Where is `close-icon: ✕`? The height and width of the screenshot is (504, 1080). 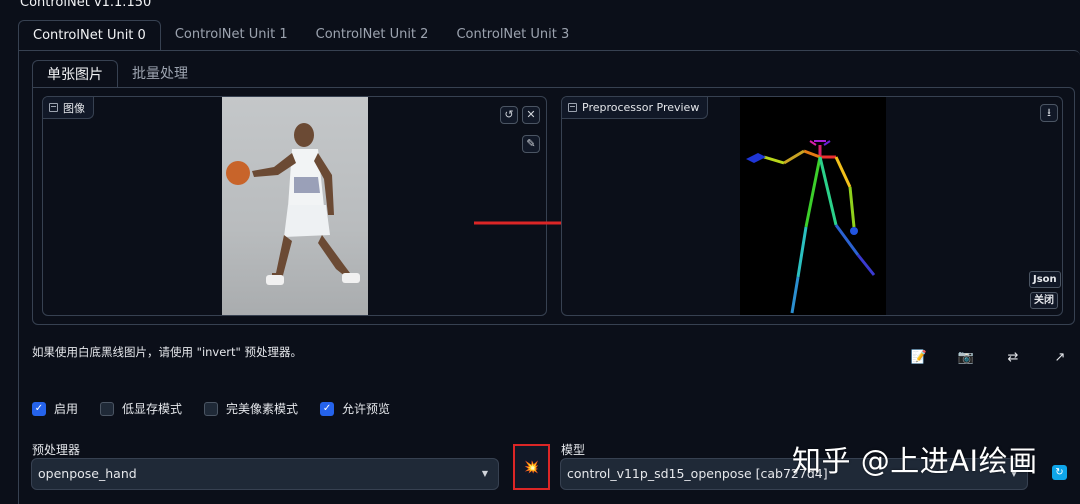 close-icon: ✕ is located at coordinates (531, 114).